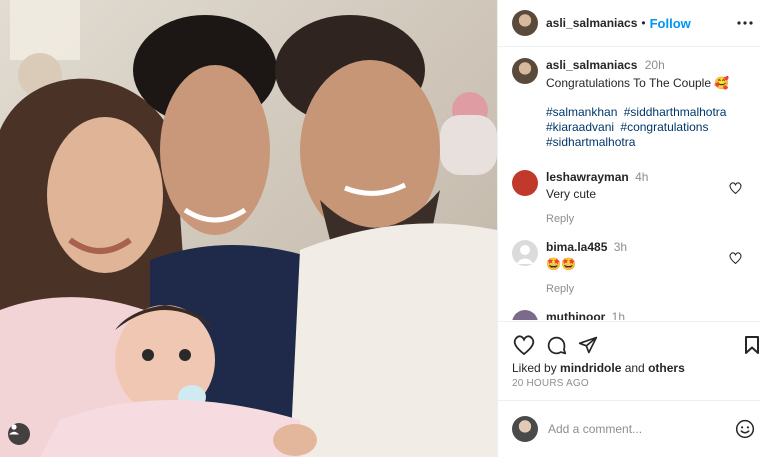 This screenshot has width=760, height=457. Describe the element at coordinates (635, 368) in the screenshot. I see `likes-joiner: and` at that location.